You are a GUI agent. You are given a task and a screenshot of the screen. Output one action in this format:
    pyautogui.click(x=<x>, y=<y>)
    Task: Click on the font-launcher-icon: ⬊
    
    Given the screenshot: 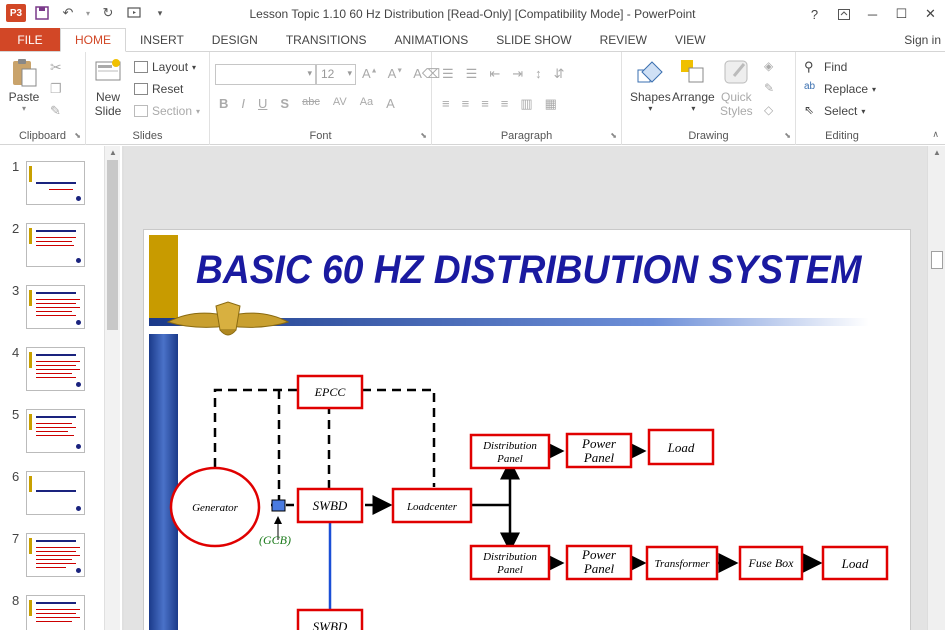 What is the action you would take?
    pyautogui.click(x=423, y=135)
    